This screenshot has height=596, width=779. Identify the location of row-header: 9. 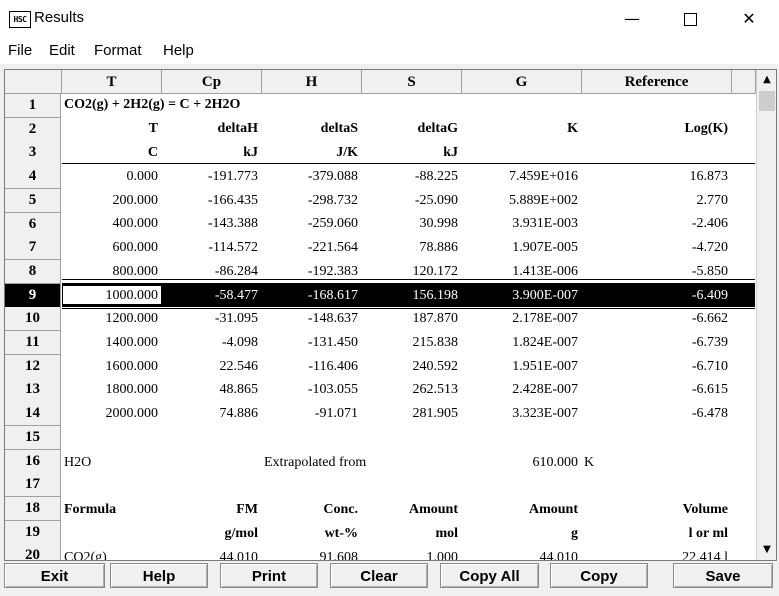
(33, 295).